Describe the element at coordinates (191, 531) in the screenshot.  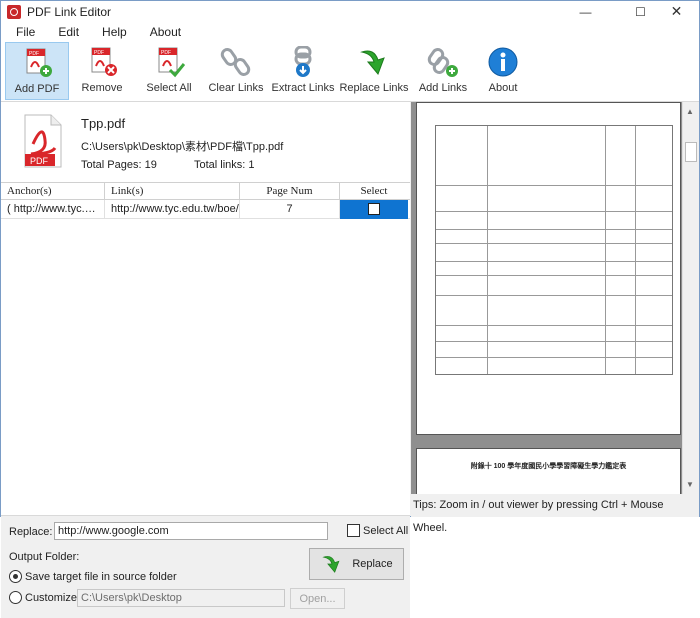
I see `replace-url-input: http://www.google.com` at that location.